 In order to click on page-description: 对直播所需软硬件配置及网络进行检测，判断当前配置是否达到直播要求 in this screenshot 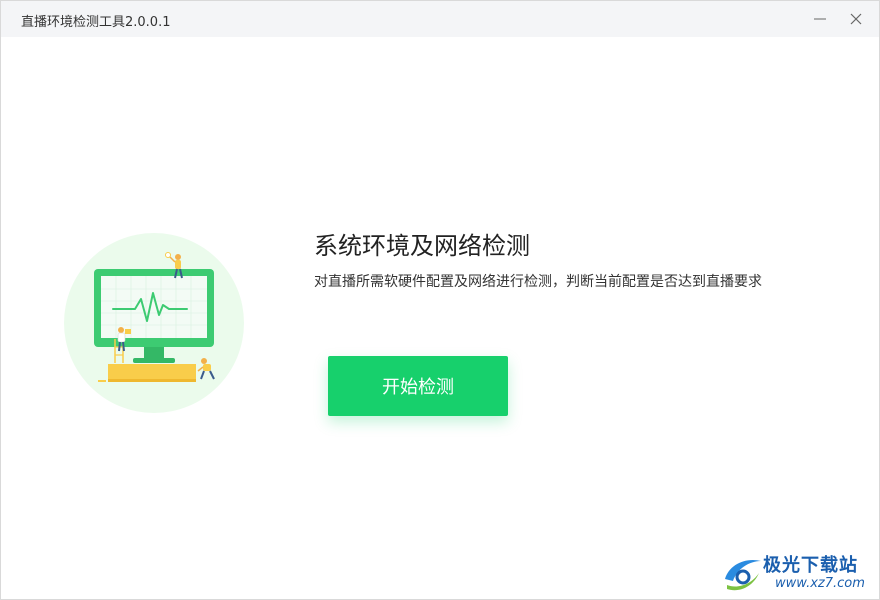, I will do `click(538, 282)`.